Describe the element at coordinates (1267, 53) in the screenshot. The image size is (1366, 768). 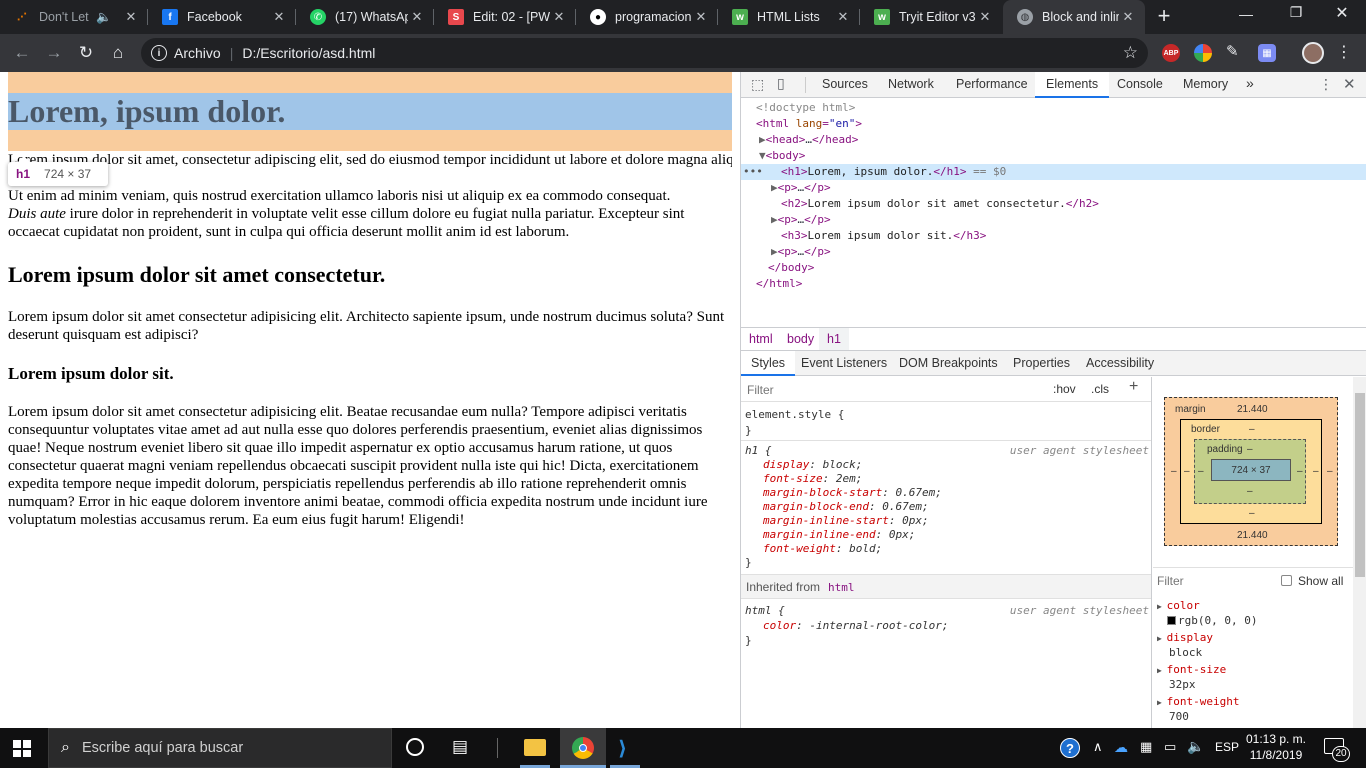
I see `extension-grid-icon: ▦` at that location.